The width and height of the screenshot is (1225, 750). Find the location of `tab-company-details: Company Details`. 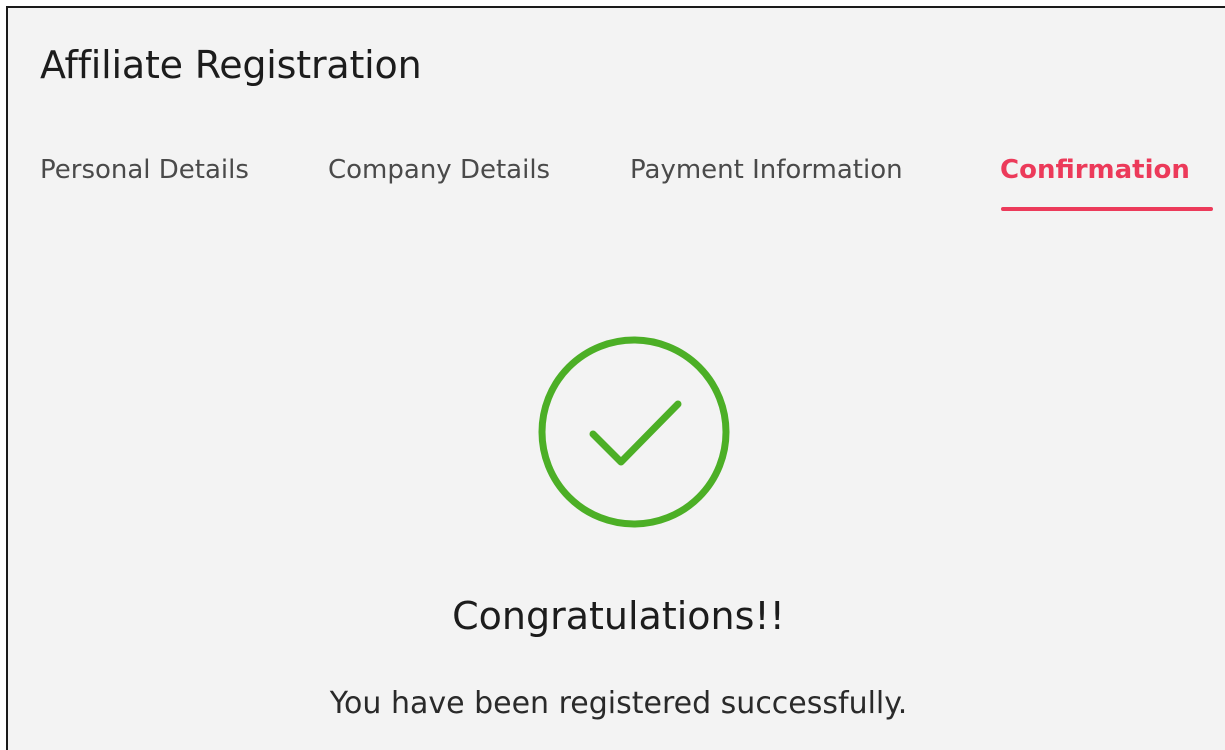

tab-company-details: Company Details is located at coordinates (439, 170).